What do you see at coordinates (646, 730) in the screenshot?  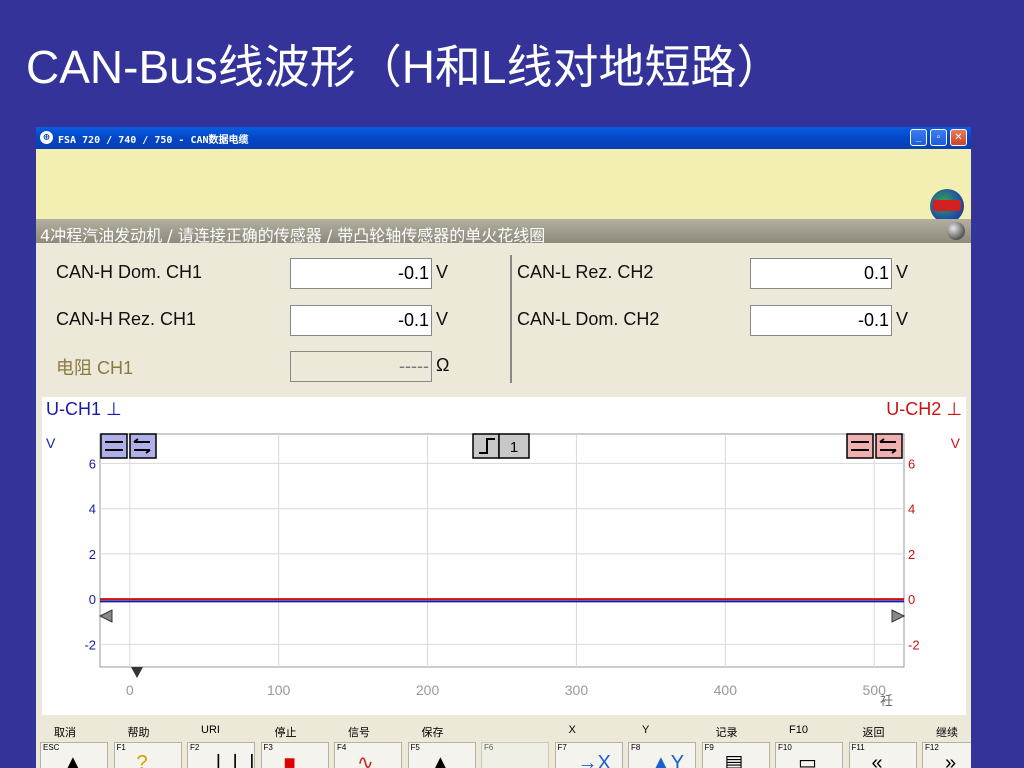 I see `fkey-label: Y` at bounding box center [646, 730].